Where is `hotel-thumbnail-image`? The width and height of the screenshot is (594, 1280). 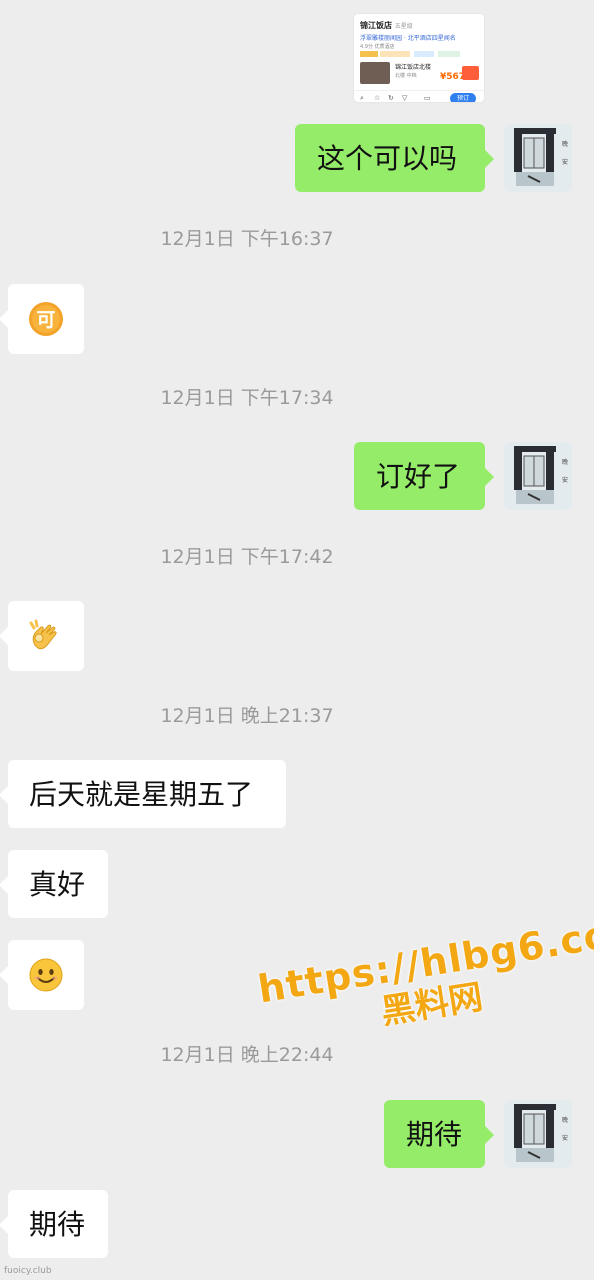 hotel-thumbnail-image is located at coordinates (375, 73).